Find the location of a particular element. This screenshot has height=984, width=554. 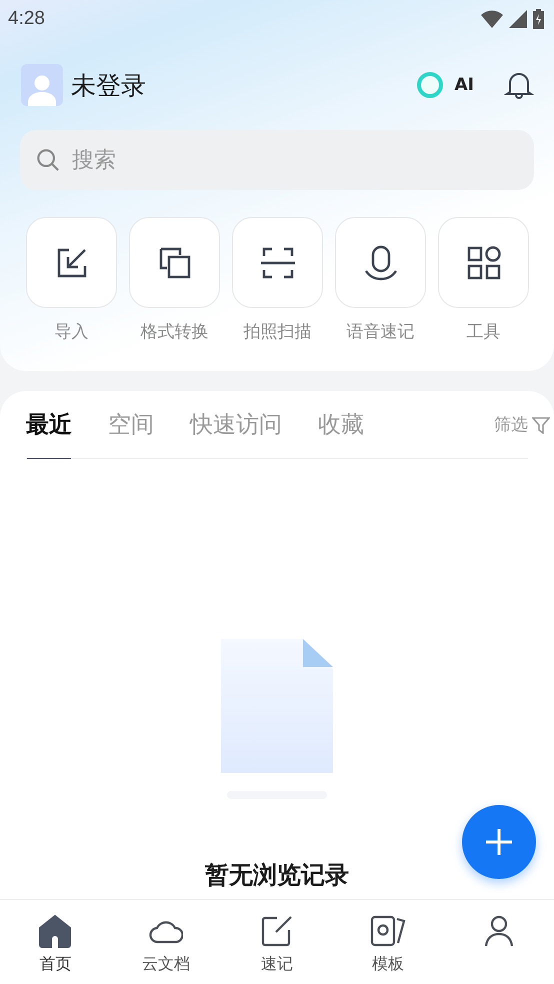

cards-icon is located at coordinates (388, 931).